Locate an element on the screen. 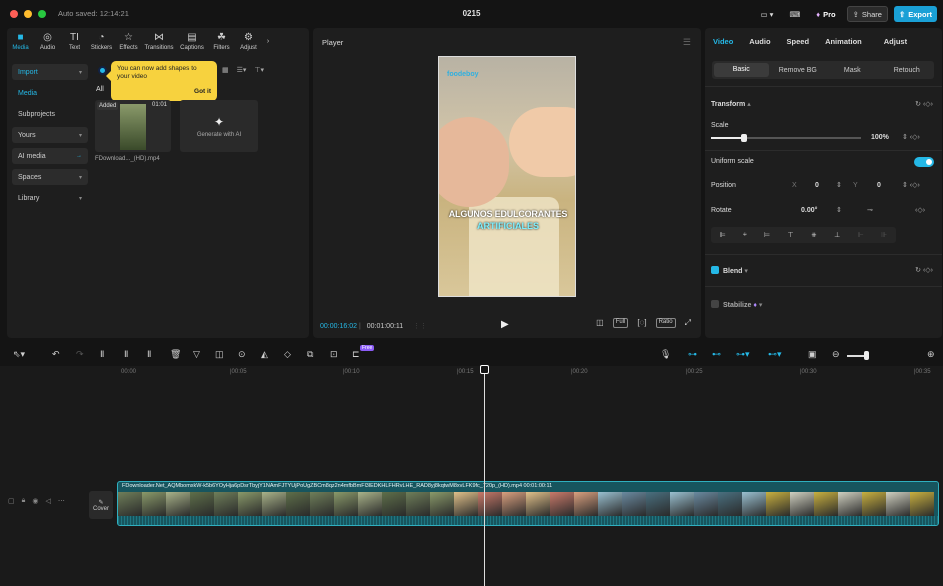 Image resolution: width=943 pixels, height=586 pixels. tab-audio: ◎ Audio is located at coordinates (47, 42).